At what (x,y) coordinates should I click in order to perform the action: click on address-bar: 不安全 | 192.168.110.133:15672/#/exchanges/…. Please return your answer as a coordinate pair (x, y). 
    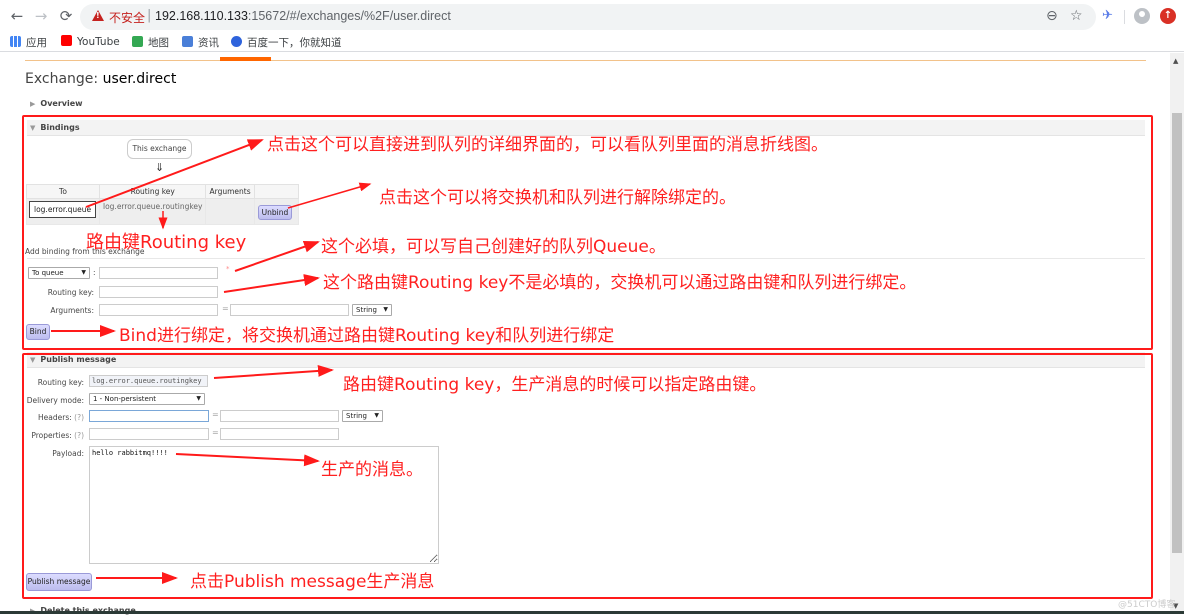
    Looking at the image, I should click on (588, 17).